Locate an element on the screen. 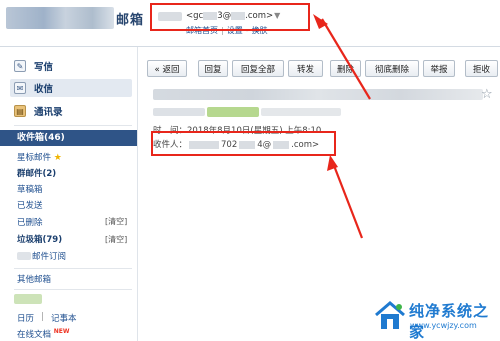 Image resolution: width=500 pixels, height=341 pixels. app-icon-blurred is located at coordinates (28, 299).